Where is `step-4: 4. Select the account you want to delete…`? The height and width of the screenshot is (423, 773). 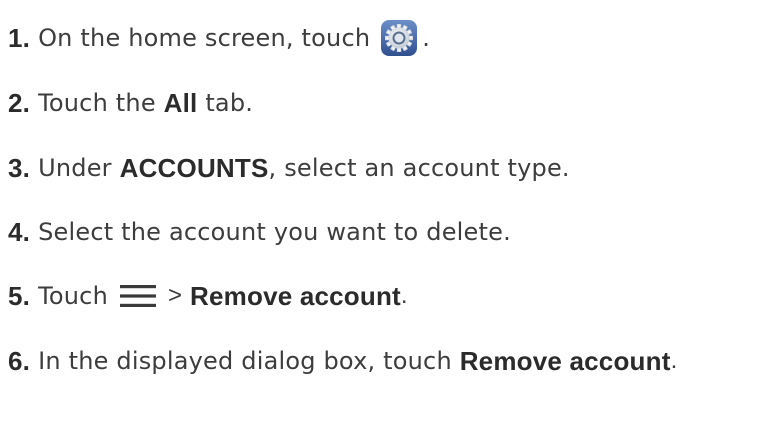 step-4: 4. Select the account you want to delete… is located at coordinates (259, 232).